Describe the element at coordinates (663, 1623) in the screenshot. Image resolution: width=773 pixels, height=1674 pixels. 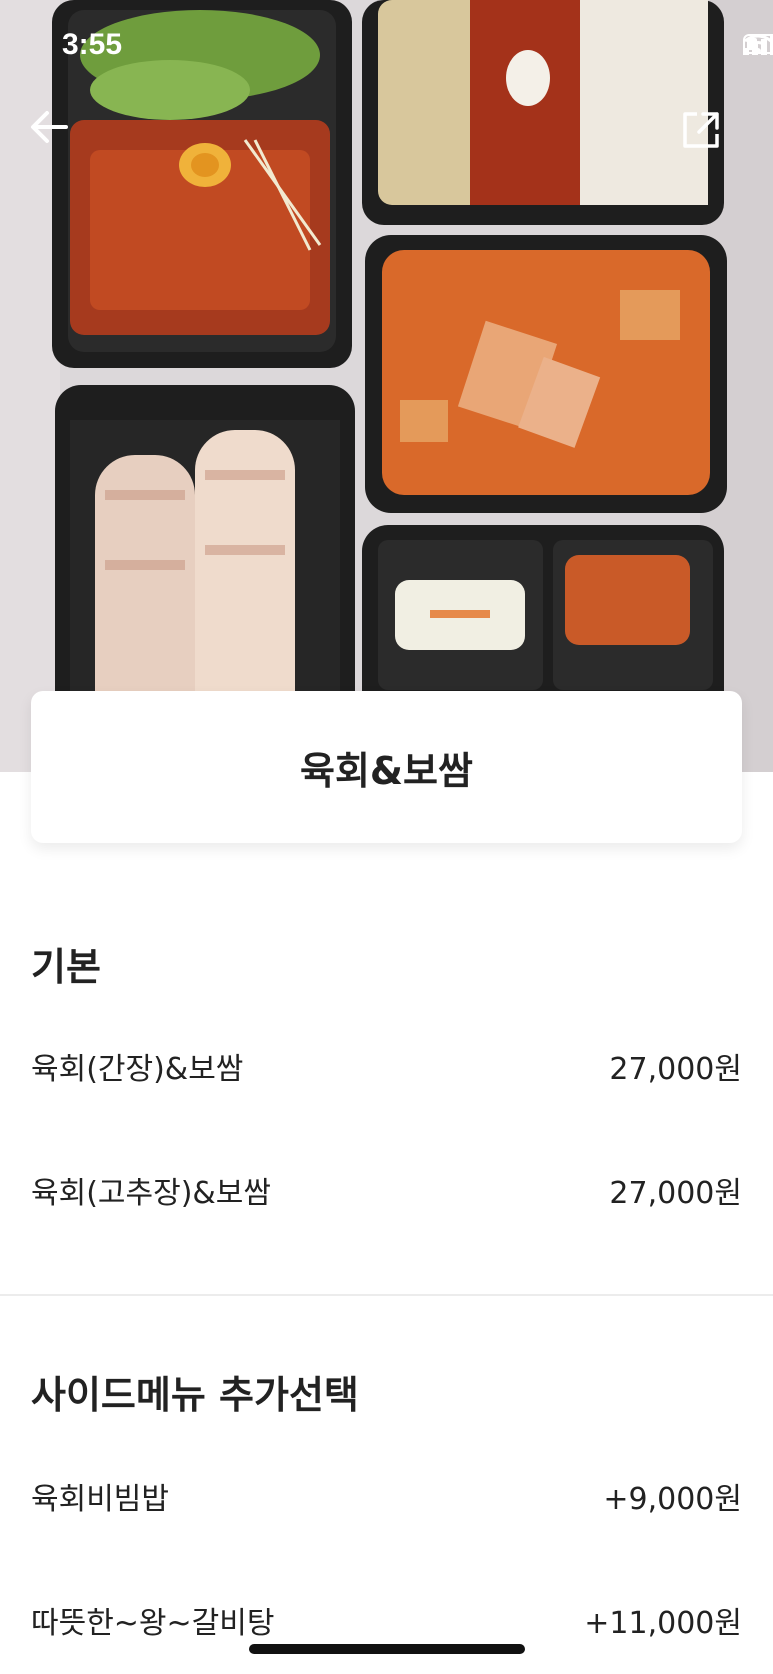
I see `option-price: +11,000원` at that location.